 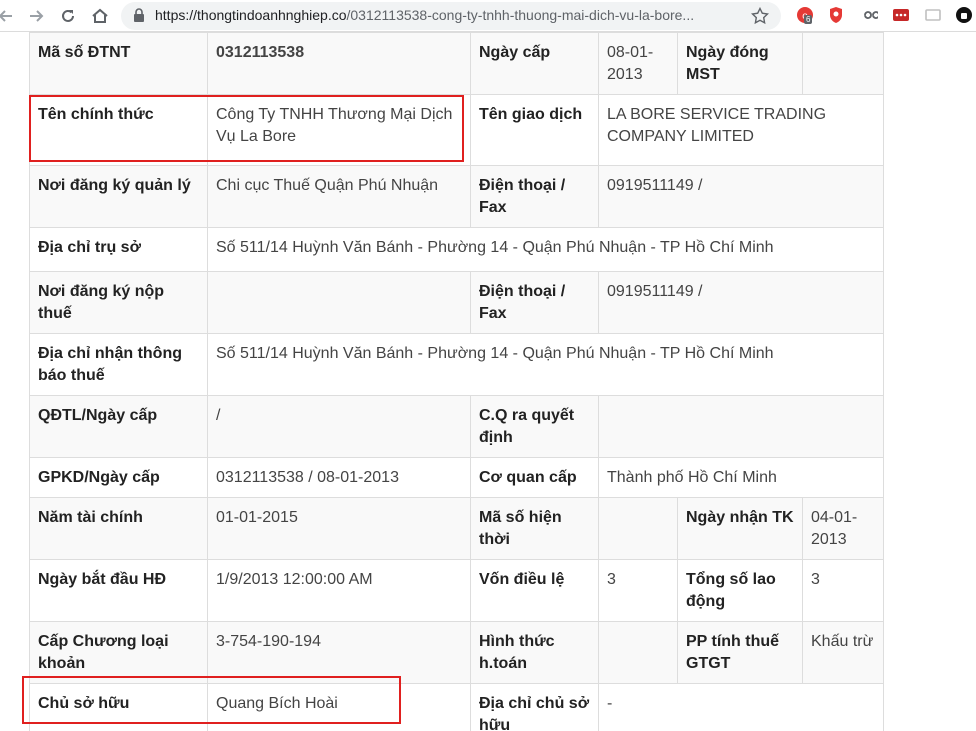 What do you see at coordinates (339, 196) in the screenshot?
I see `managing-office-value: Chi cục Thuế Quận Phú Nhuận` at bounding box center [339, 196].